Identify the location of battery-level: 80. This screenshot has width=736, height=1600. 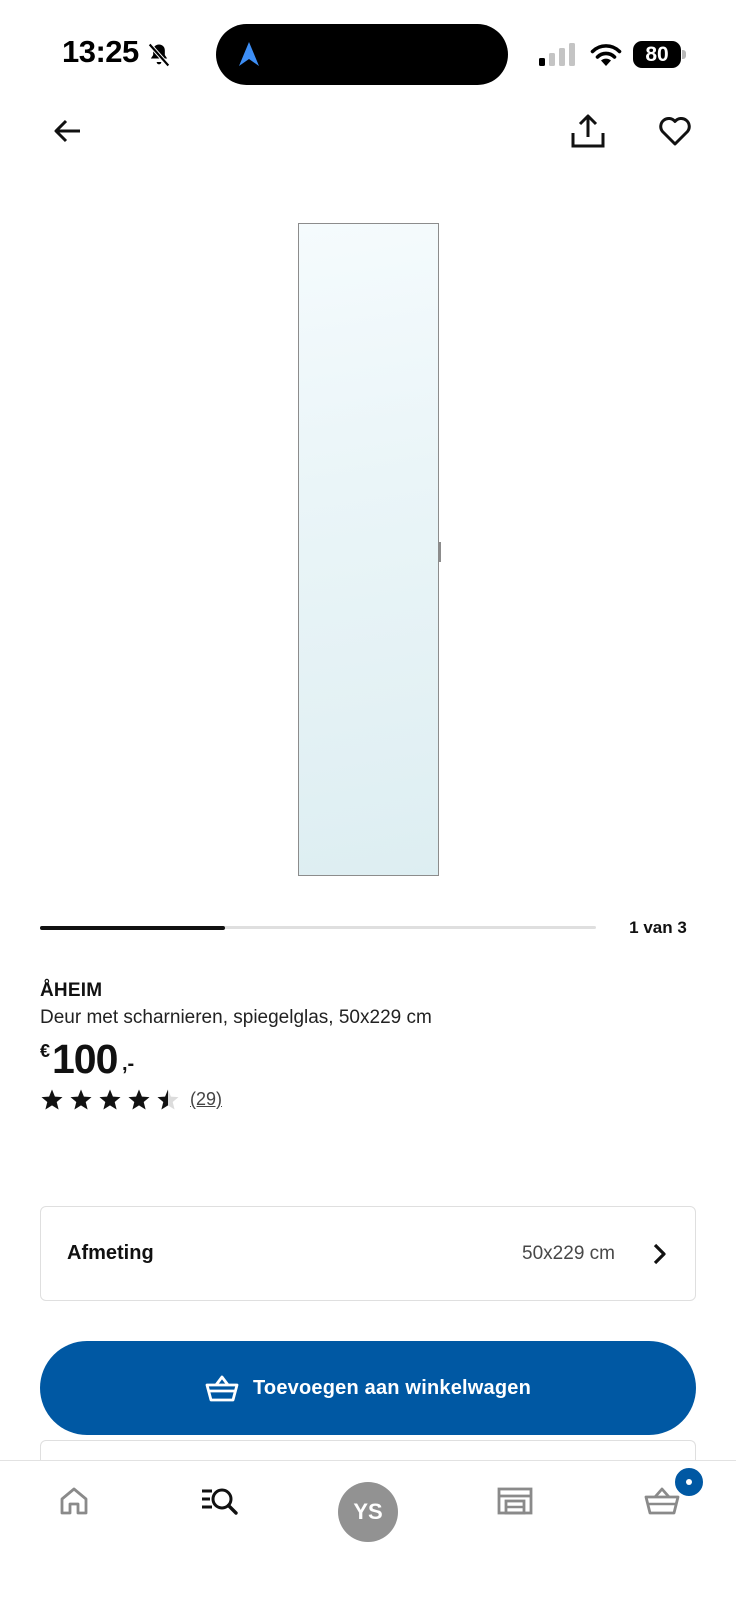
(657, 54).